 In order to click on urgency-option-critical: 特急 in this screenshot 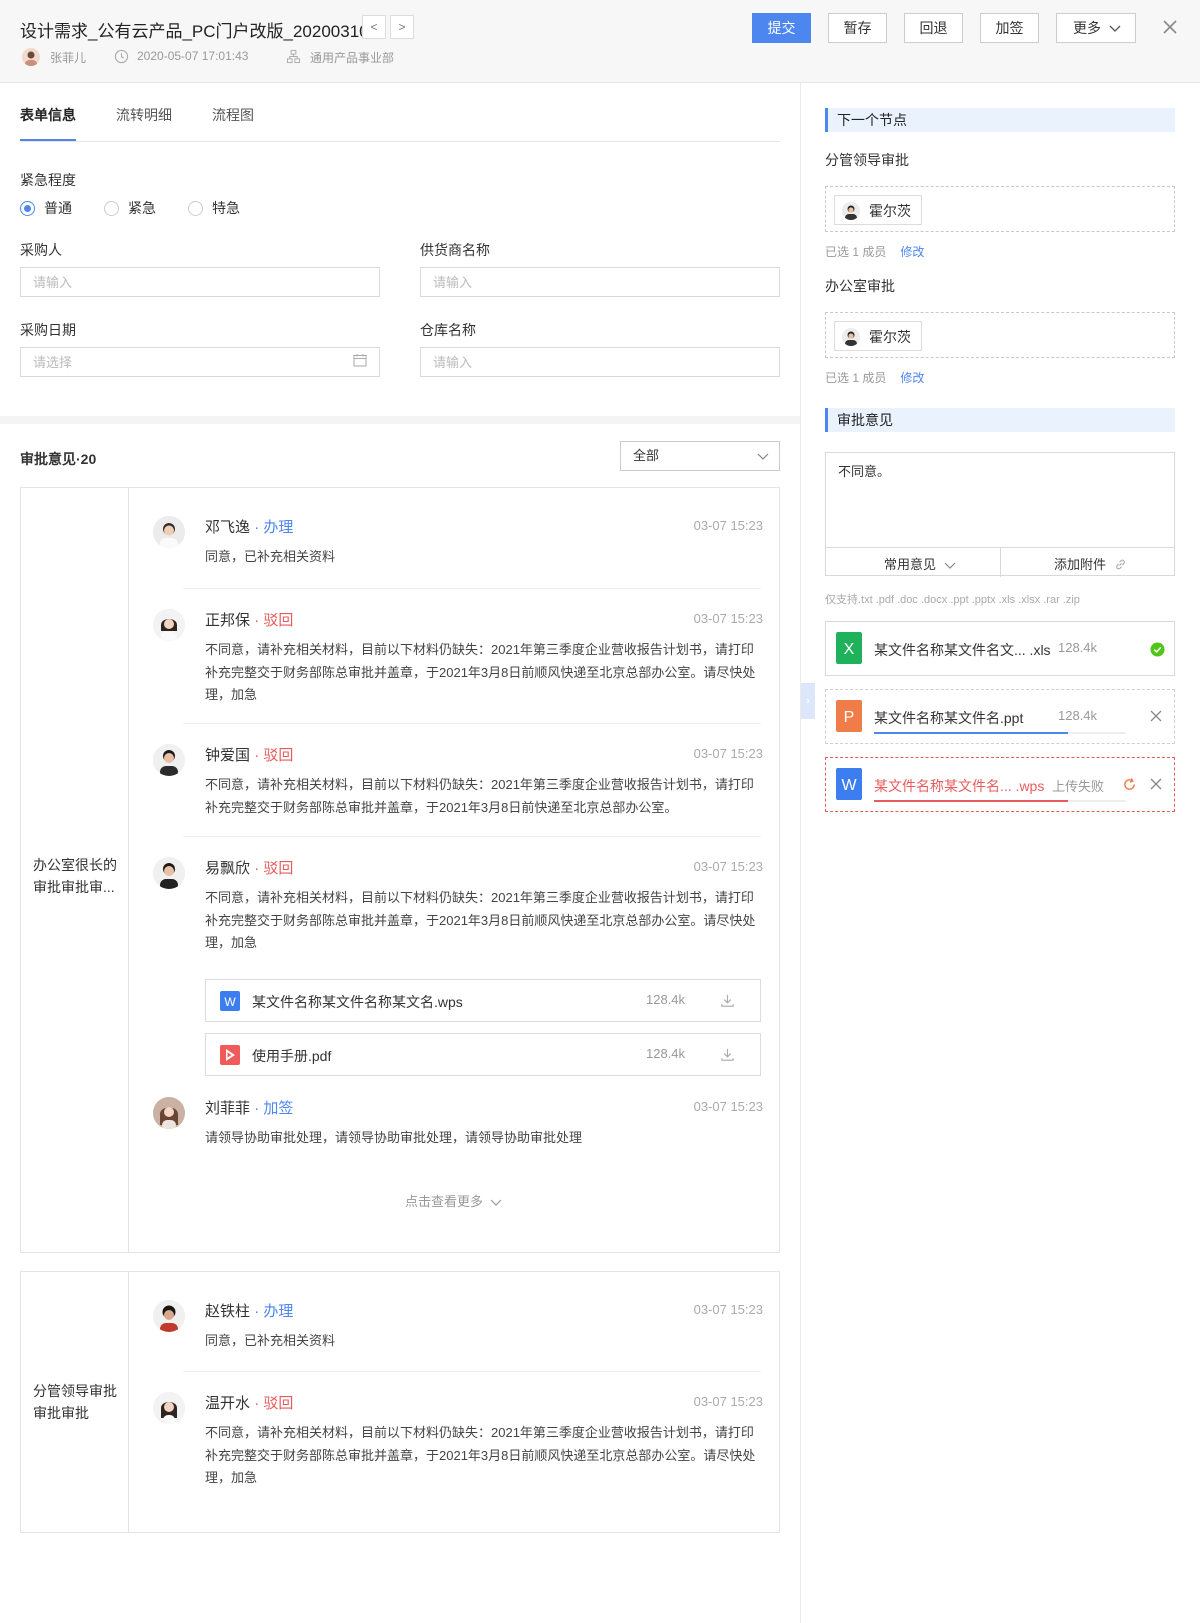, I will do `click(214, 208)`.